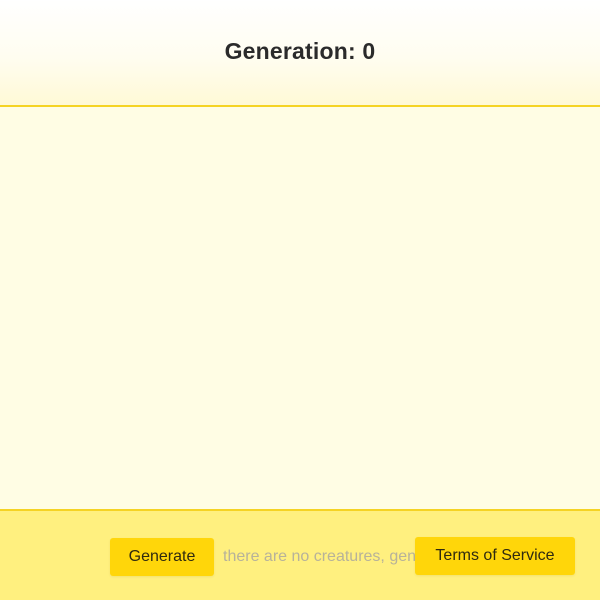  I want to click on generation-counter: Generation: 0, so click(300, 51).